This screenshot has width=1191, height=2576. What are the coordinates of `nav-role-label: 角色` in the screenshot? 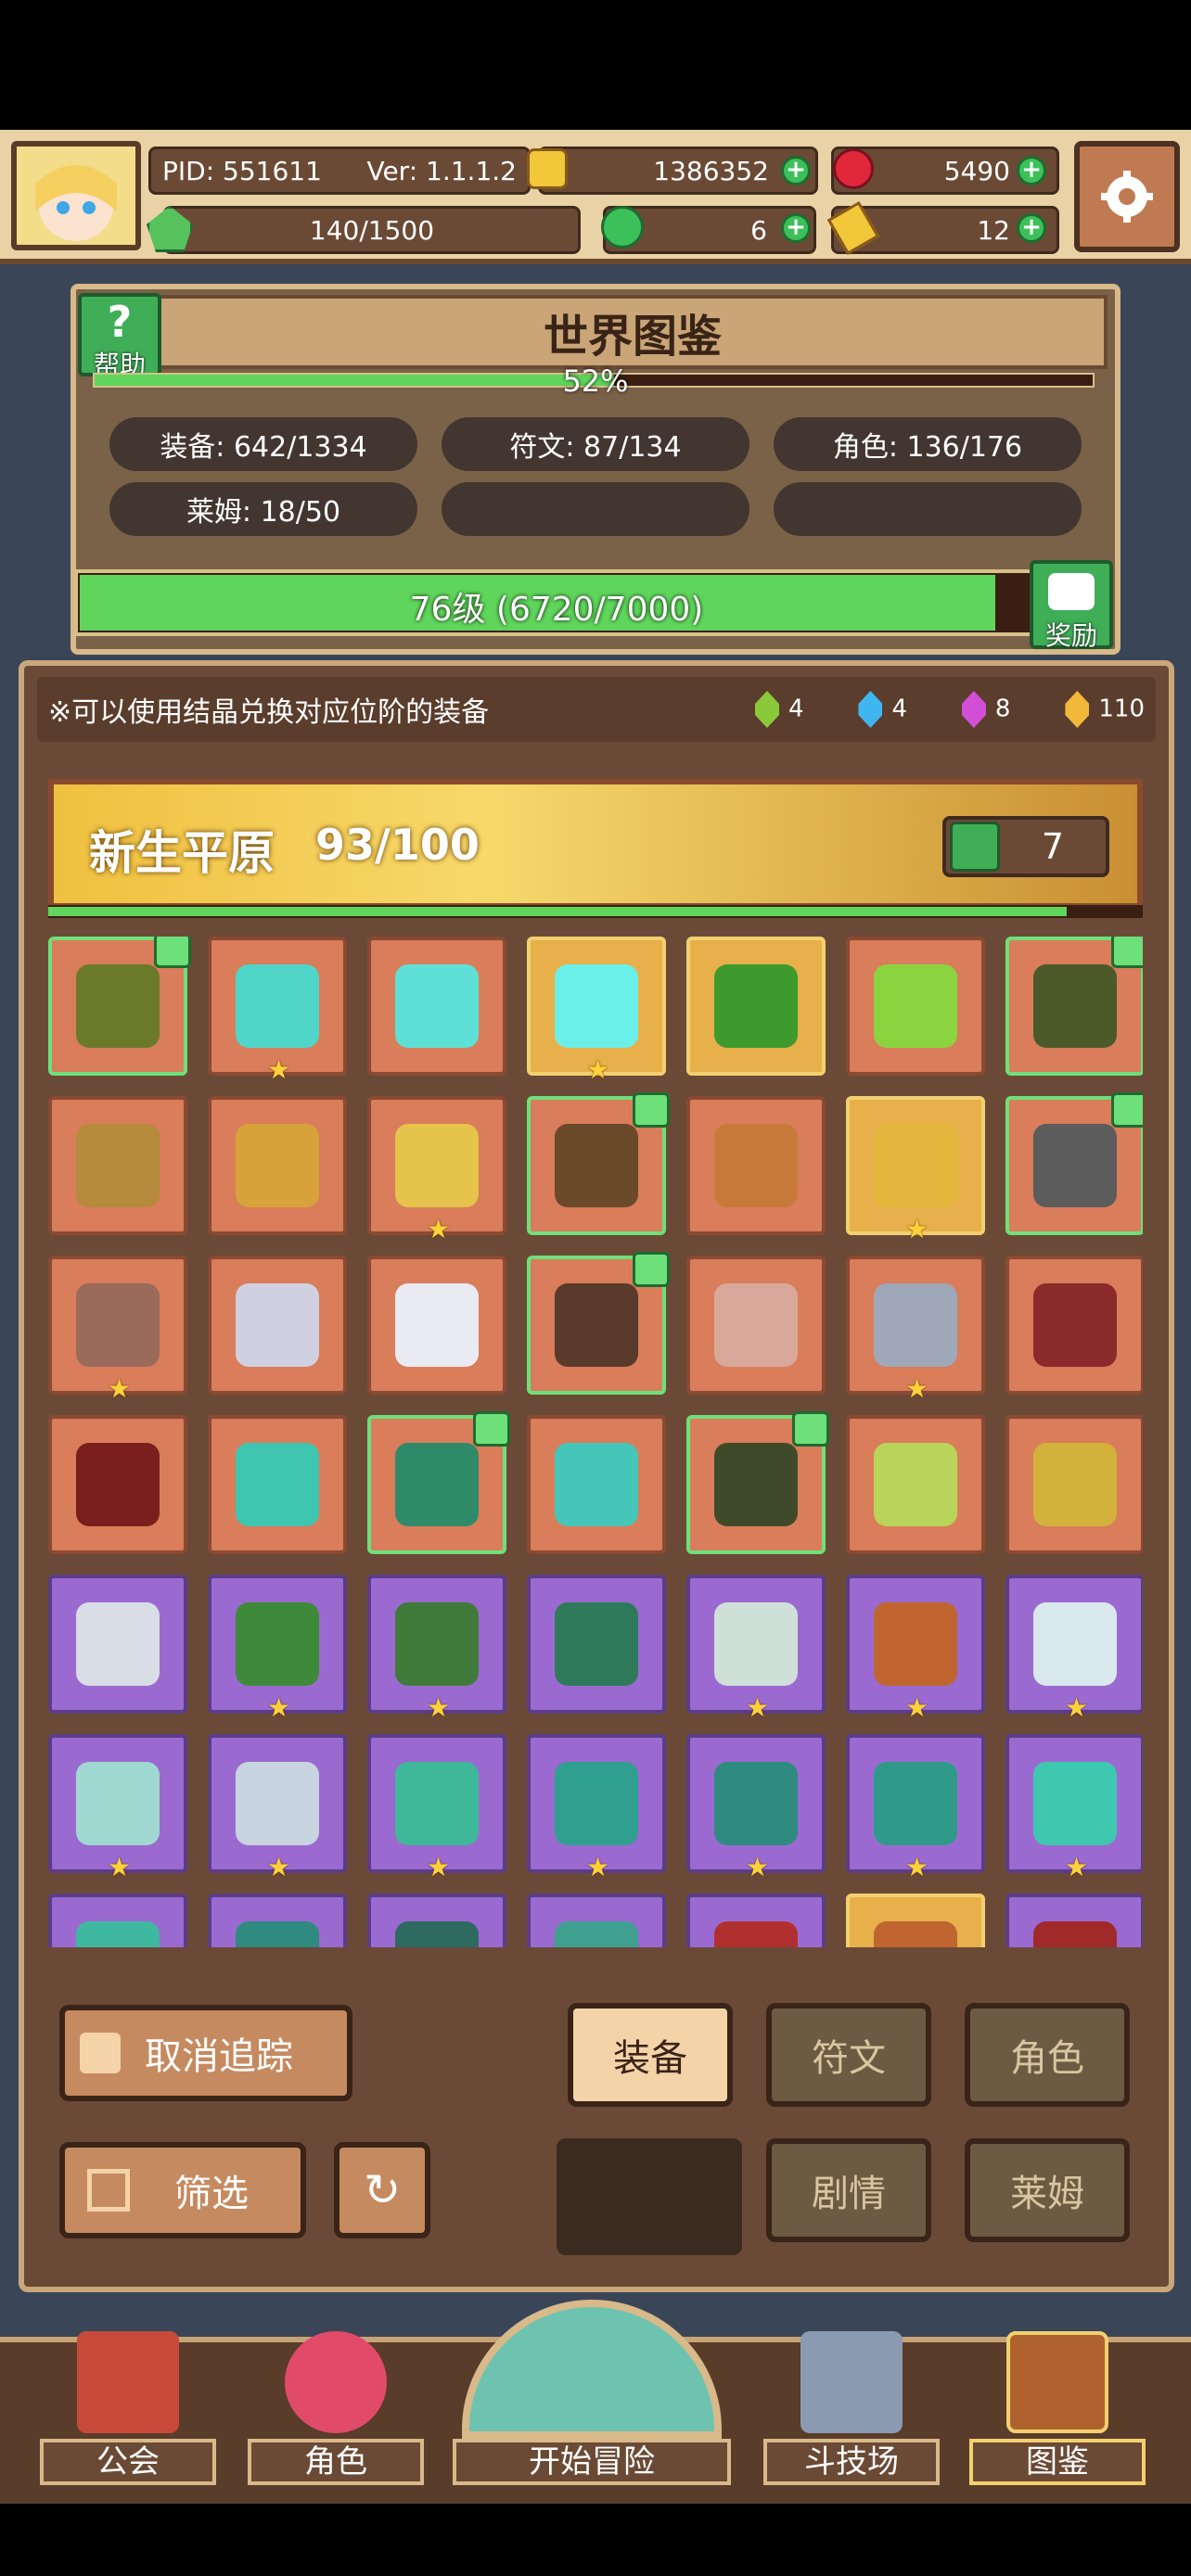 It's located at (336, 2462).